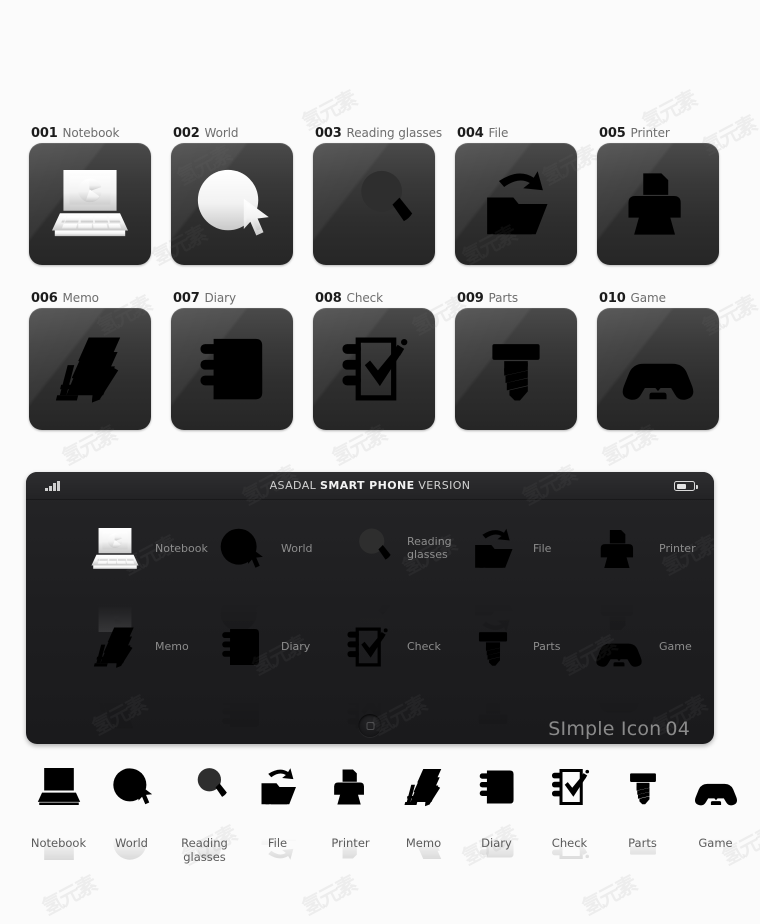 The image size is (760, 924). What do you see at coordinates (399, 575) in the screenshot?
I see `phone-app-reading-glasses: Reading glasses` at bounding box center [399, 575].